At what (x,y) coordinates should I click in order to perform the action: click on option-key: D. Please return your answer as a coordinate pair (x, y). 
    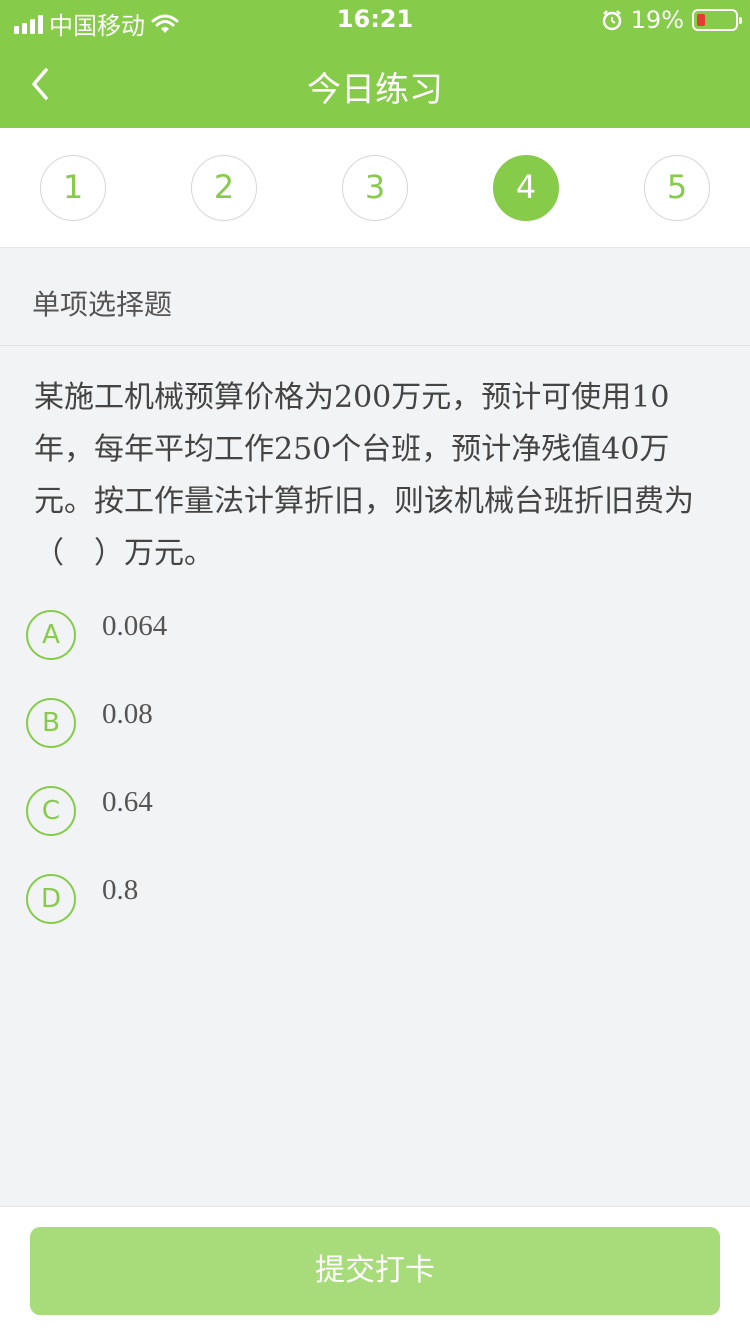
    Looking at the image, I should click on (51, 899).